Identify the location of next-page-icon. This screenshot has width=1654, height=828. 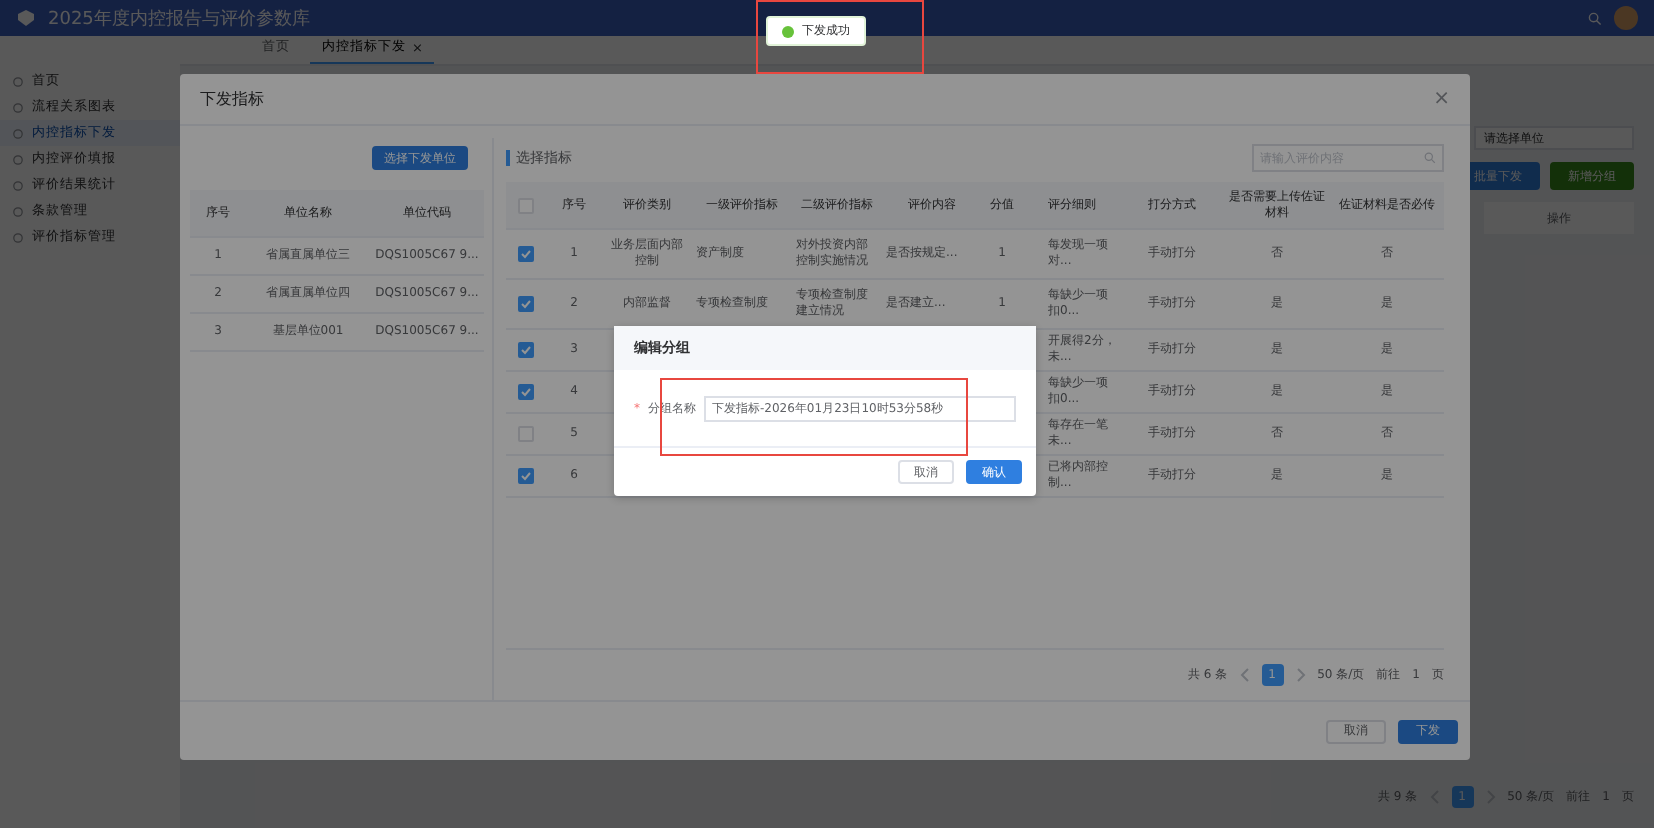
(1300, 675).